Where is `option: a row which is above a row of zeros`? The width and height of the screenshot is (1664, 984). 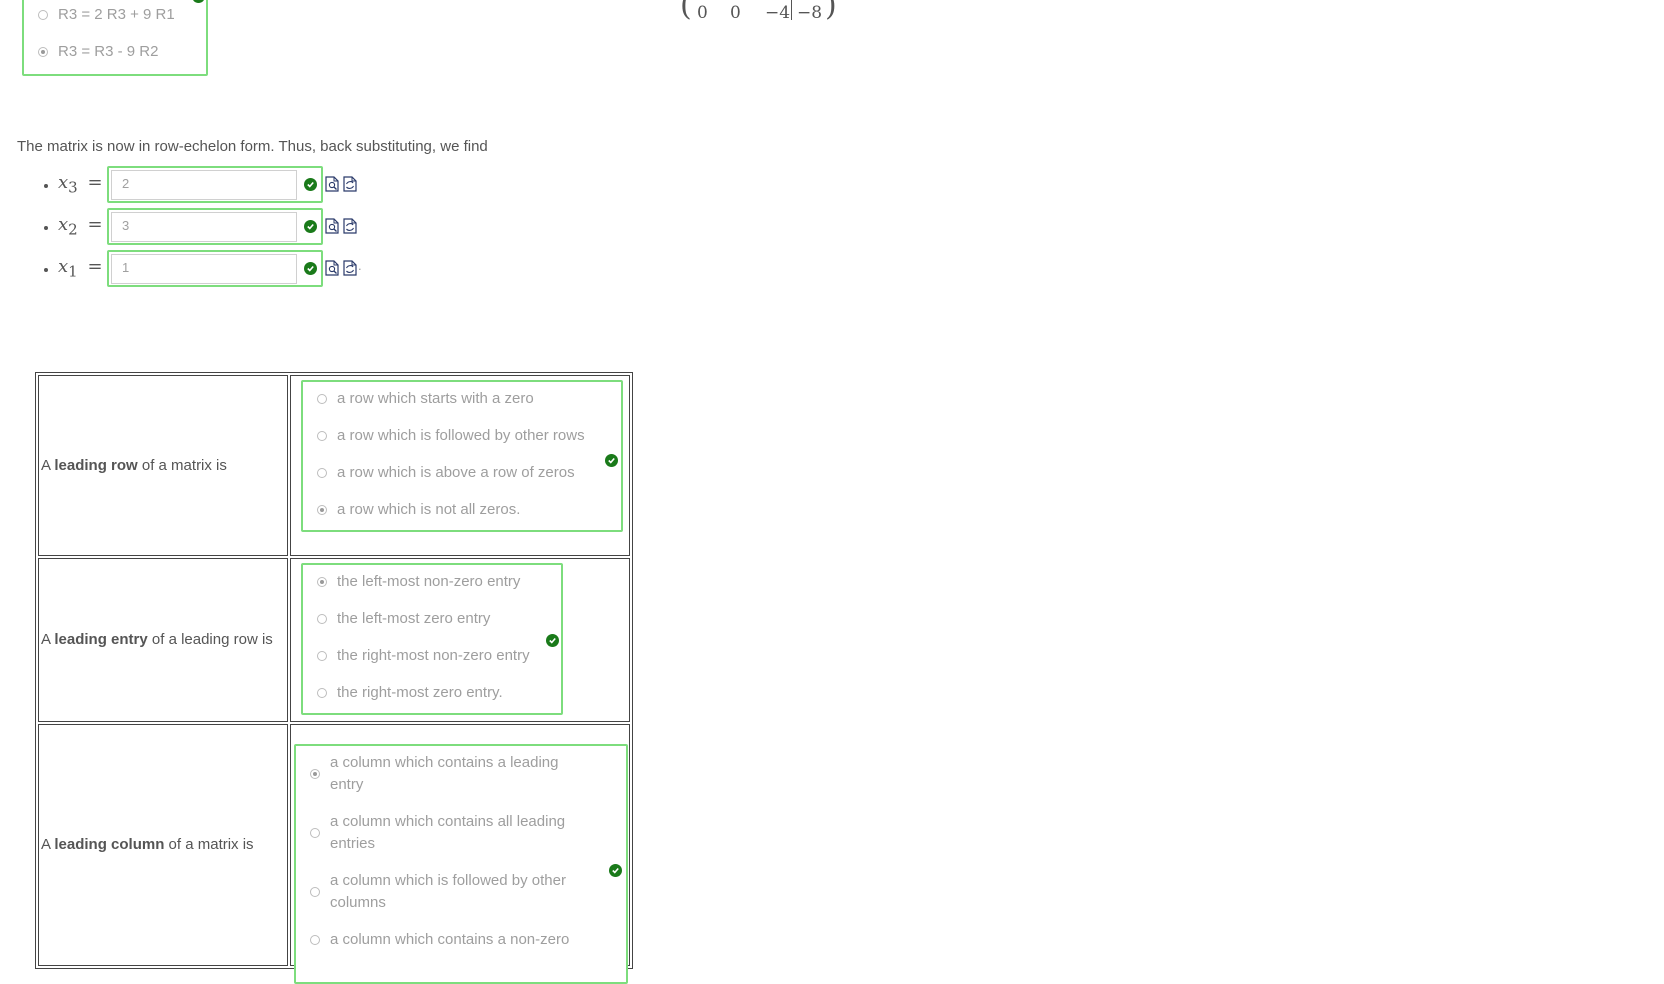 option: a row which is above a row of zeros is located at coordinates (446, 472).